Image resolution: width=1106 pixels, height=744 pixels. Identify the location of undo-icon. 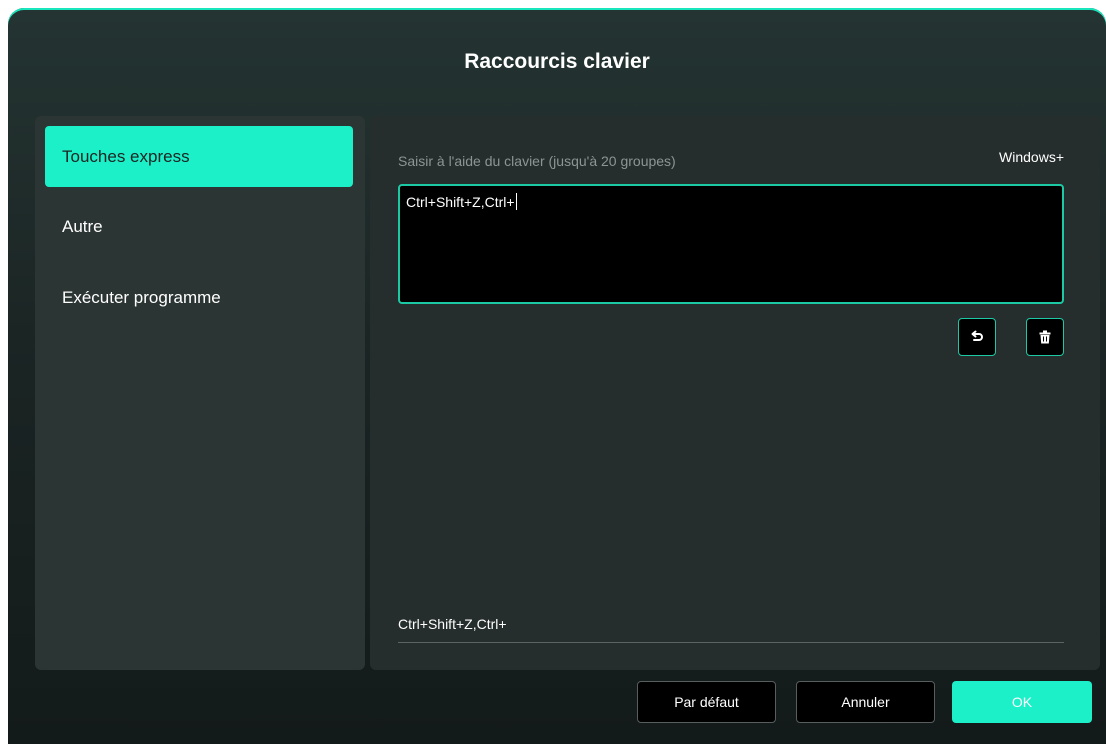
(977, 335).